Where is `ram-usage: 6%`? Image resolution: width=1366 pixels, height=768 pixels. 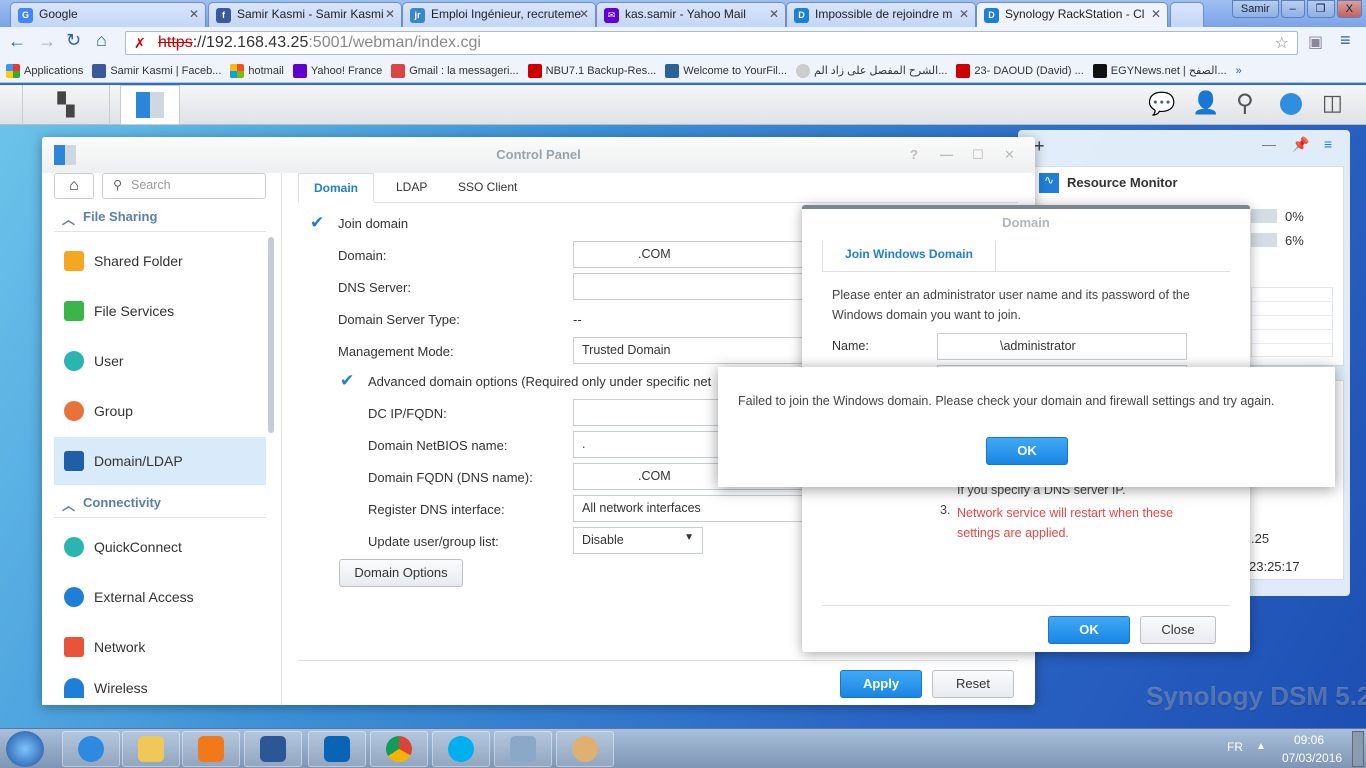
ram-usage: 6% is located at coordinates (1294, 240).